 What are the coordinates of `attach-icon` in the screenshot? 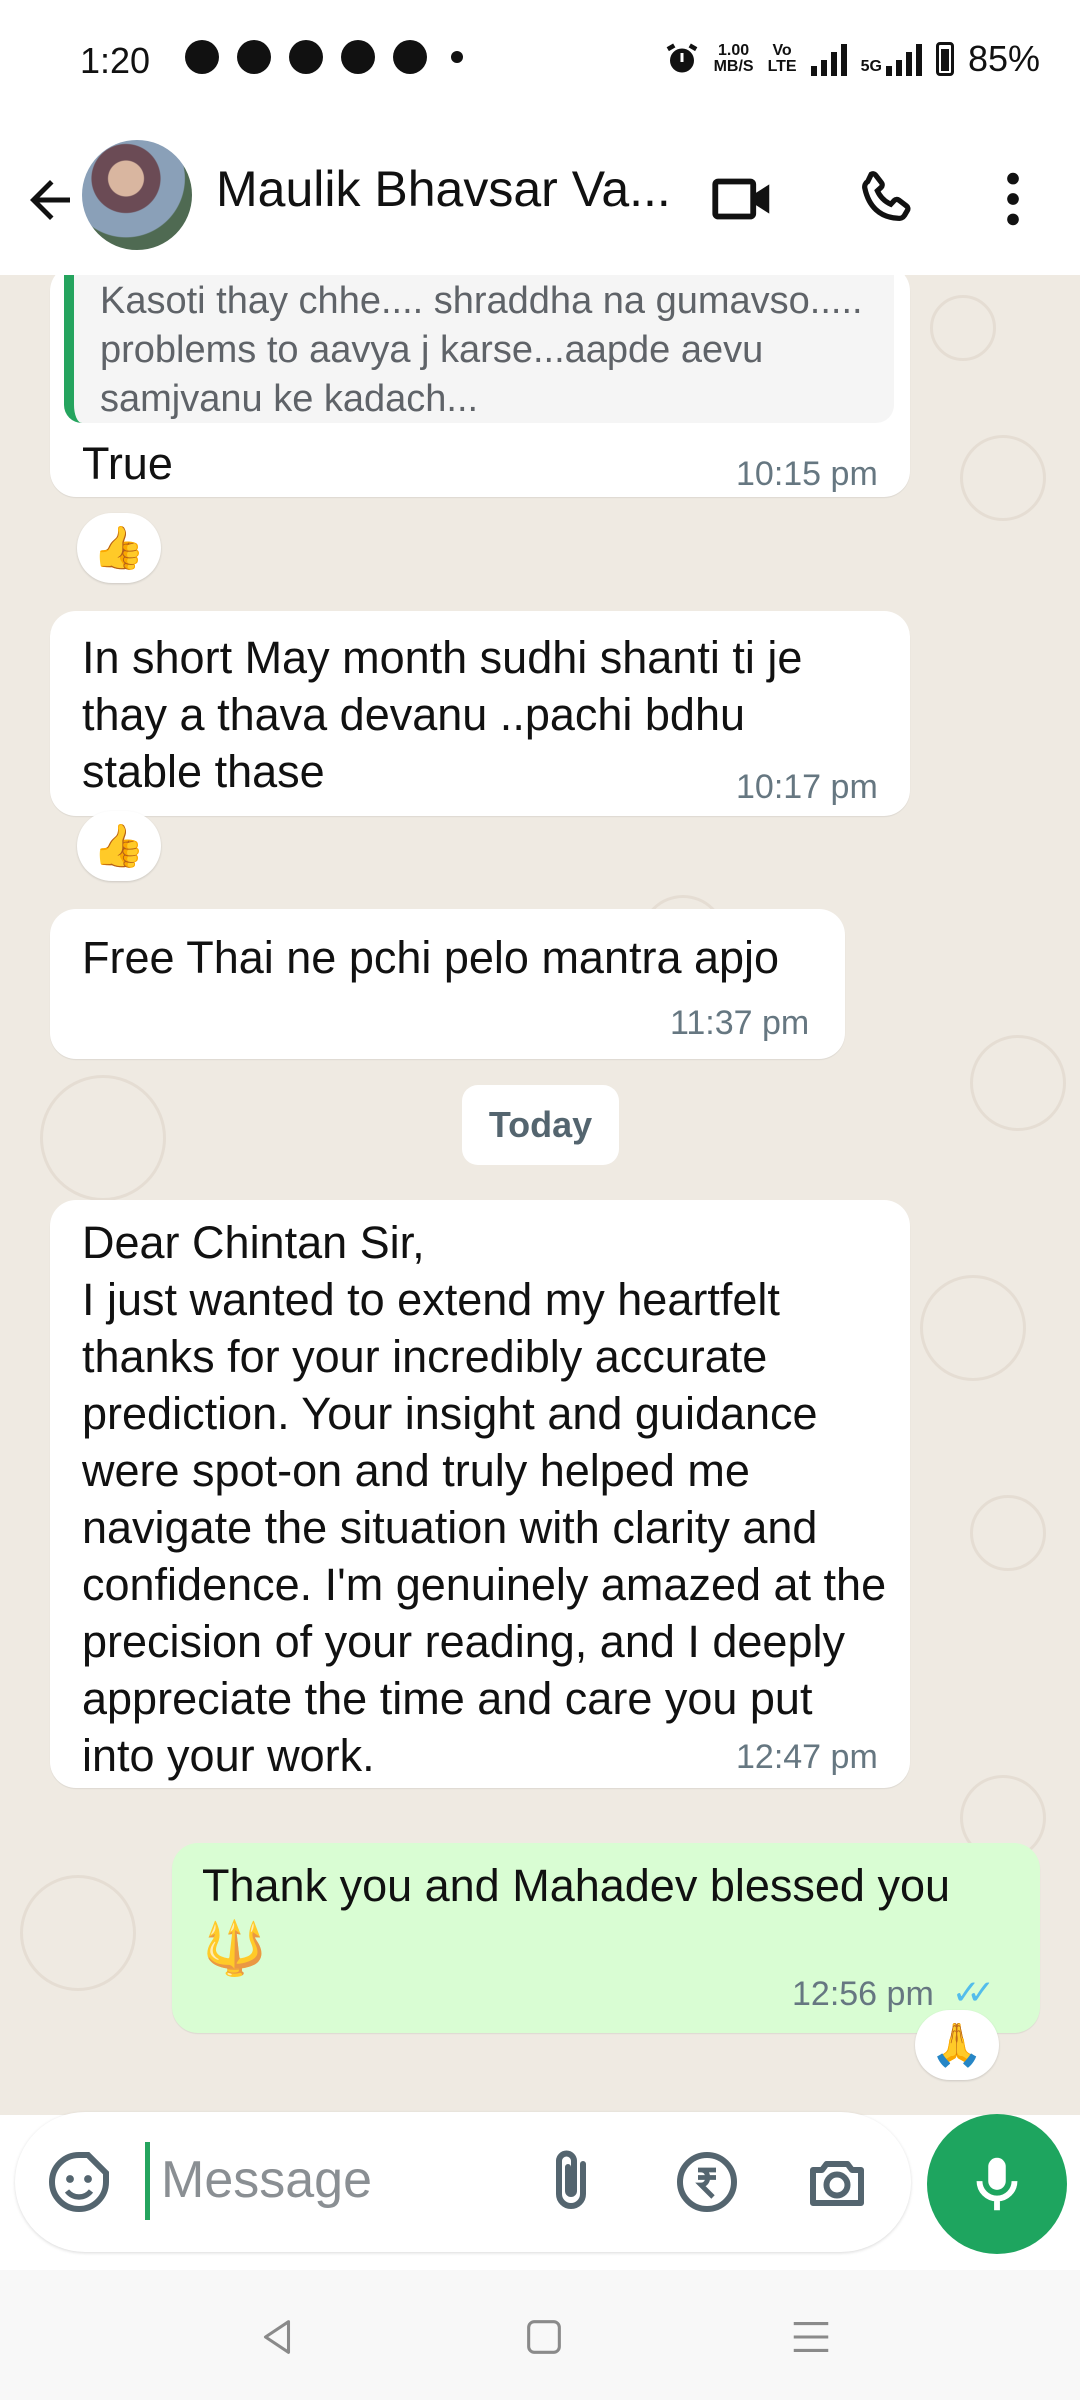 It's located at (571, 2182).